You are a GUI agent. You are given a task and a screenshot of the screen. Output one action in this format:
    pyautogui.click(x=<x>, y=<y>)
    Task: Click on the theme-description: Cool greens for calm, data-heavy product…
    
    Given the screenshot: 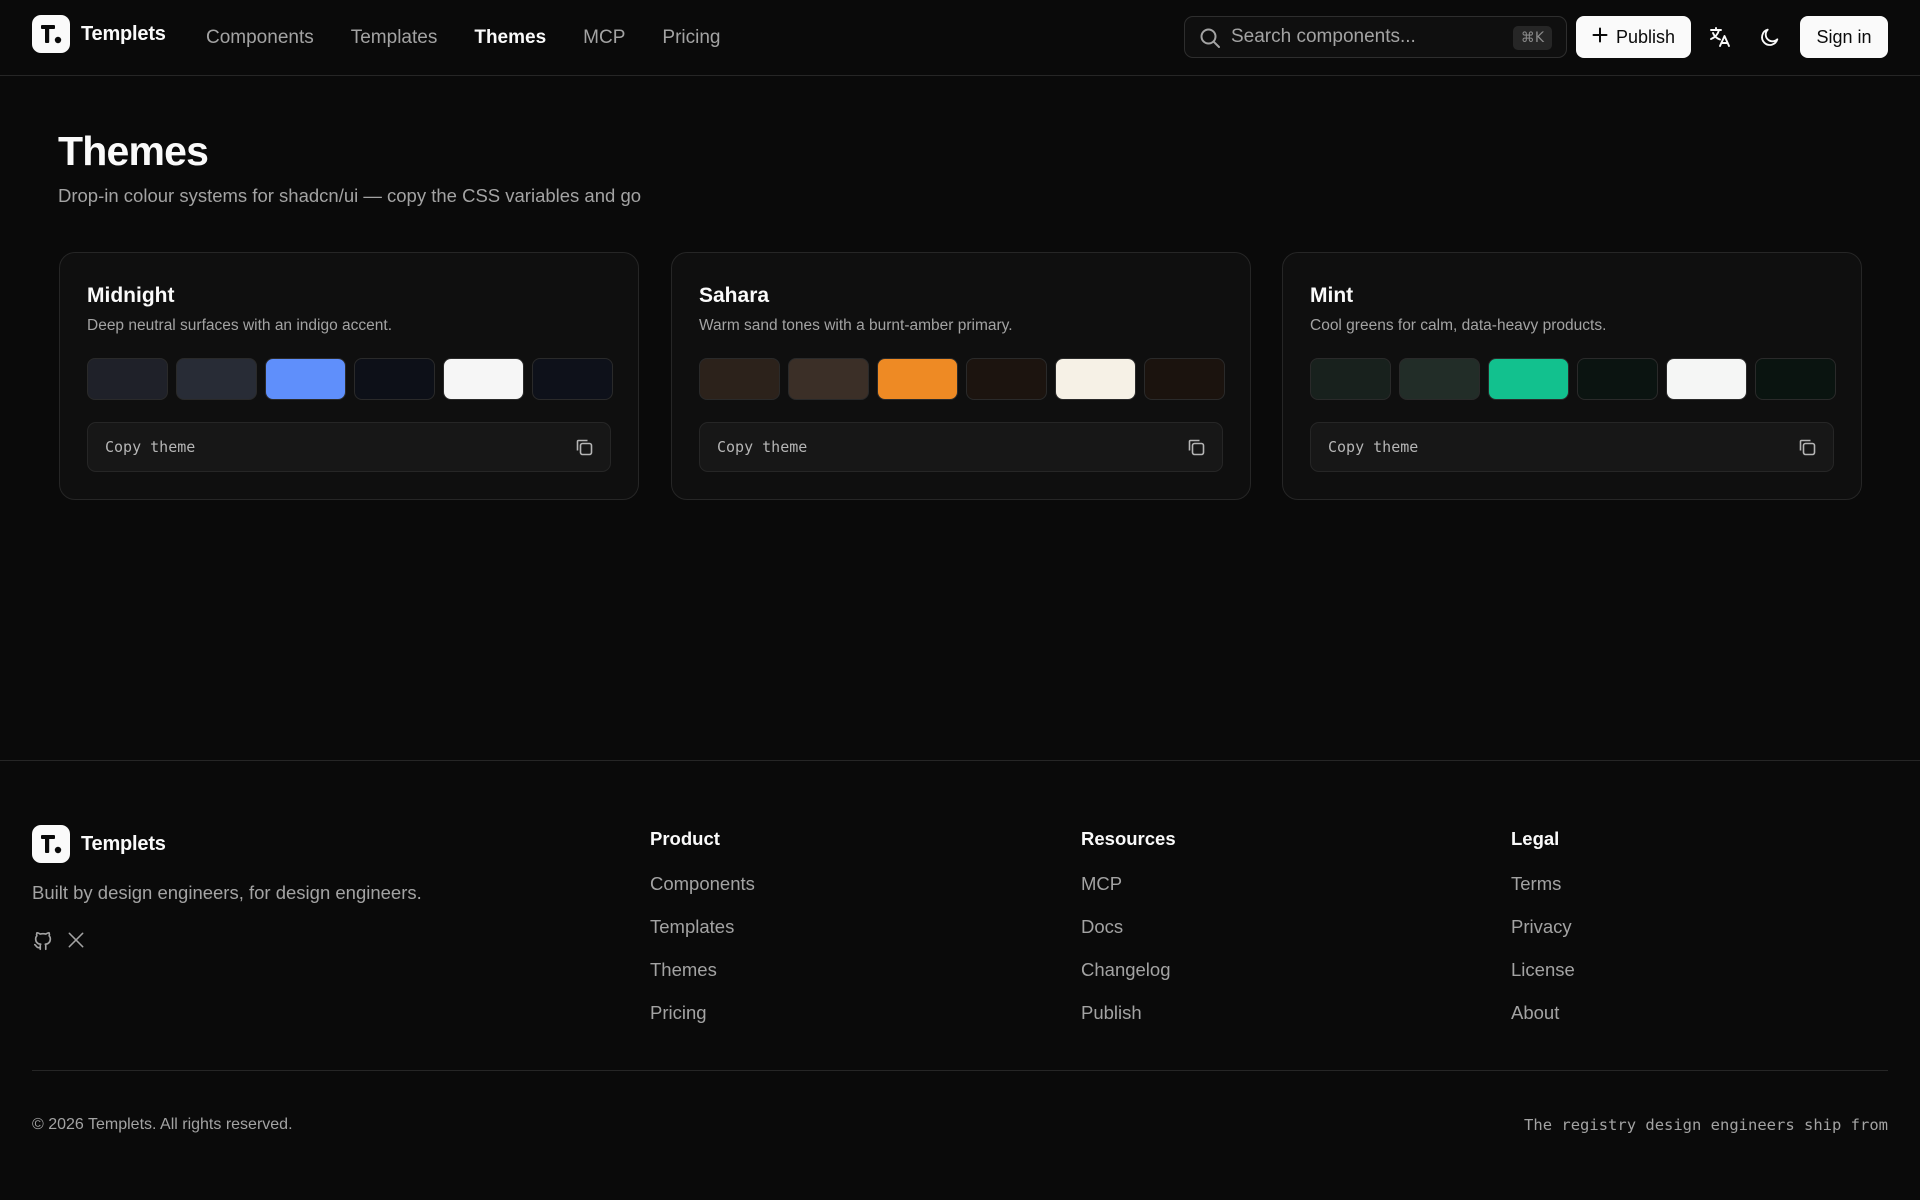 What is the action you would take?
    pyautogui.click(x=1458, y=325)
    